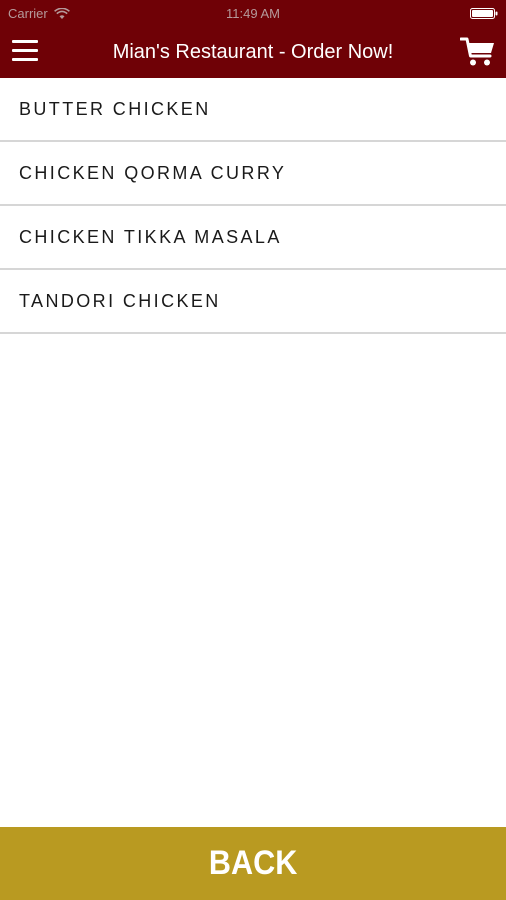 The width and height of the screenshot is (506, 900). I want to click on list-item-butter-chicken: BUTTER CHICKEN, so click(253, 110).